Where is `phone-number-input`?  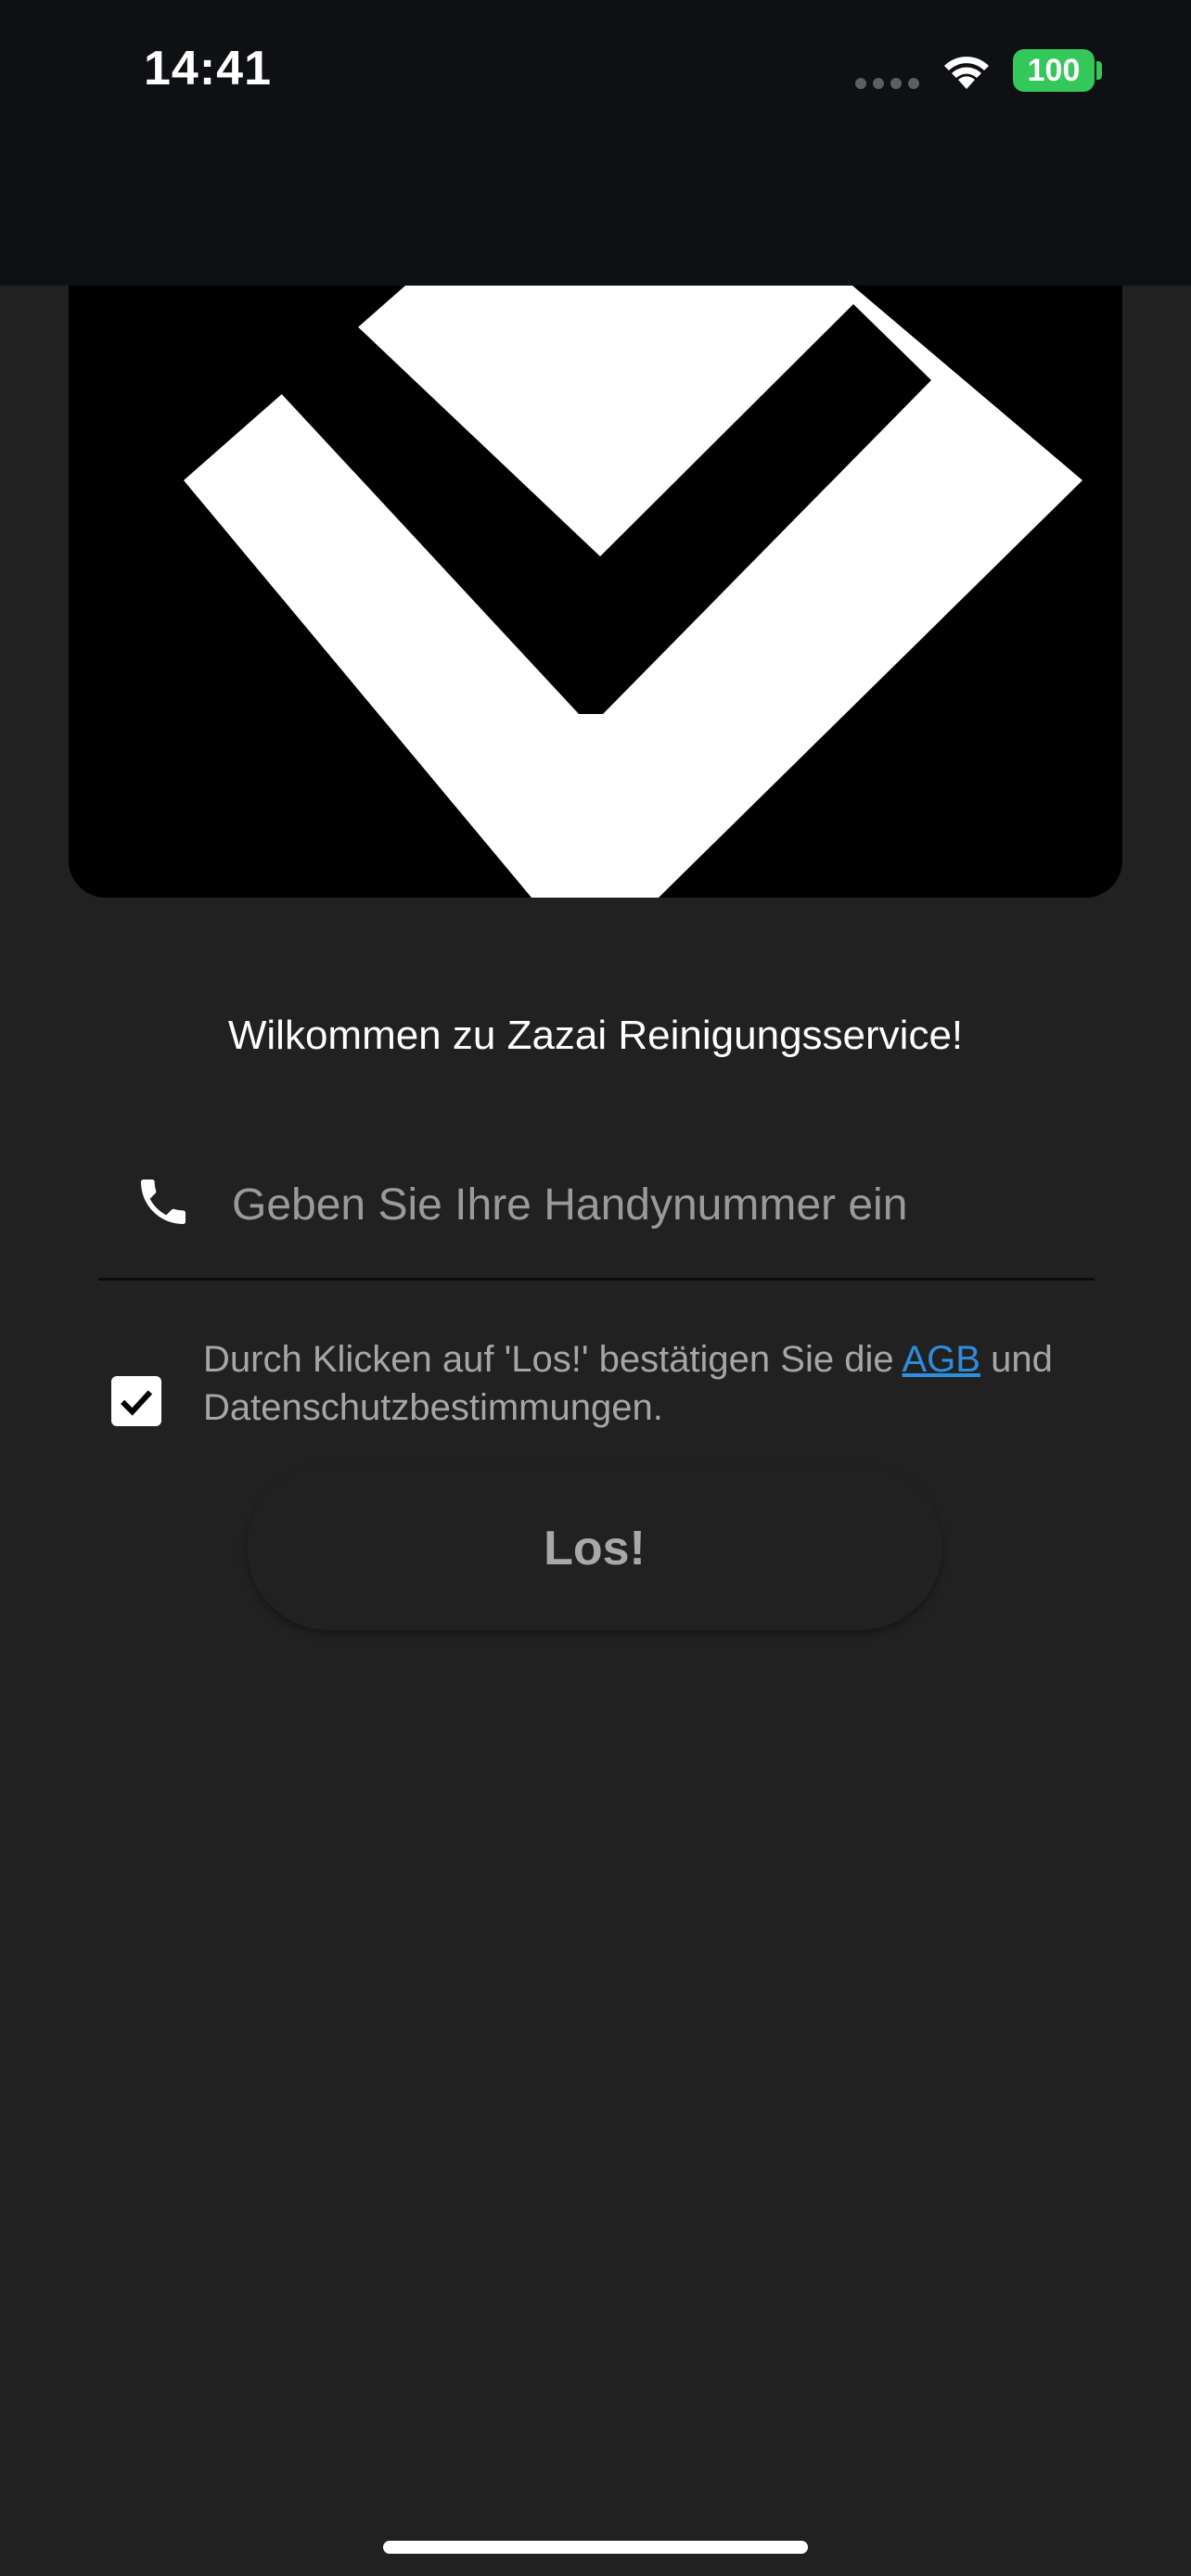
phone-number-input is located at coordinates (649, 1204).